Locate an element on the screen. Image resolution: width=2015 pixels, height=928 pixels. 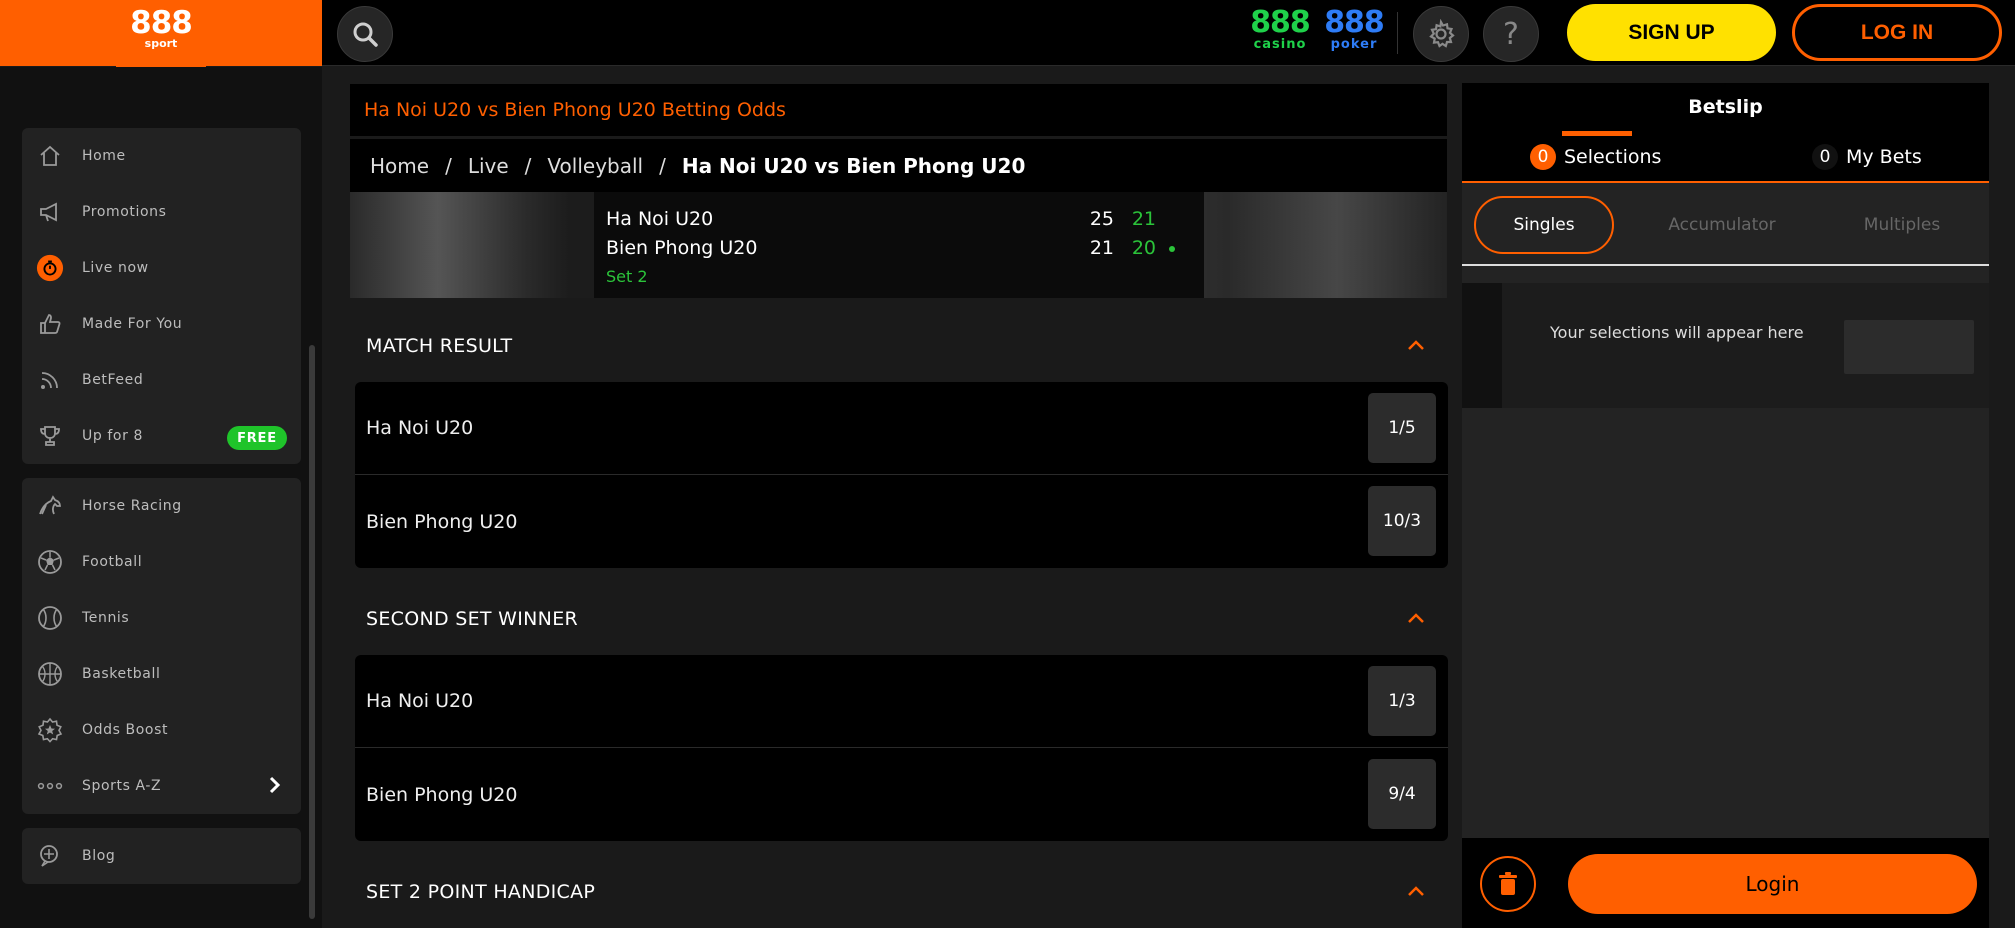
sidebar-item-live-now: Live now is located at coordinates (161, 268).